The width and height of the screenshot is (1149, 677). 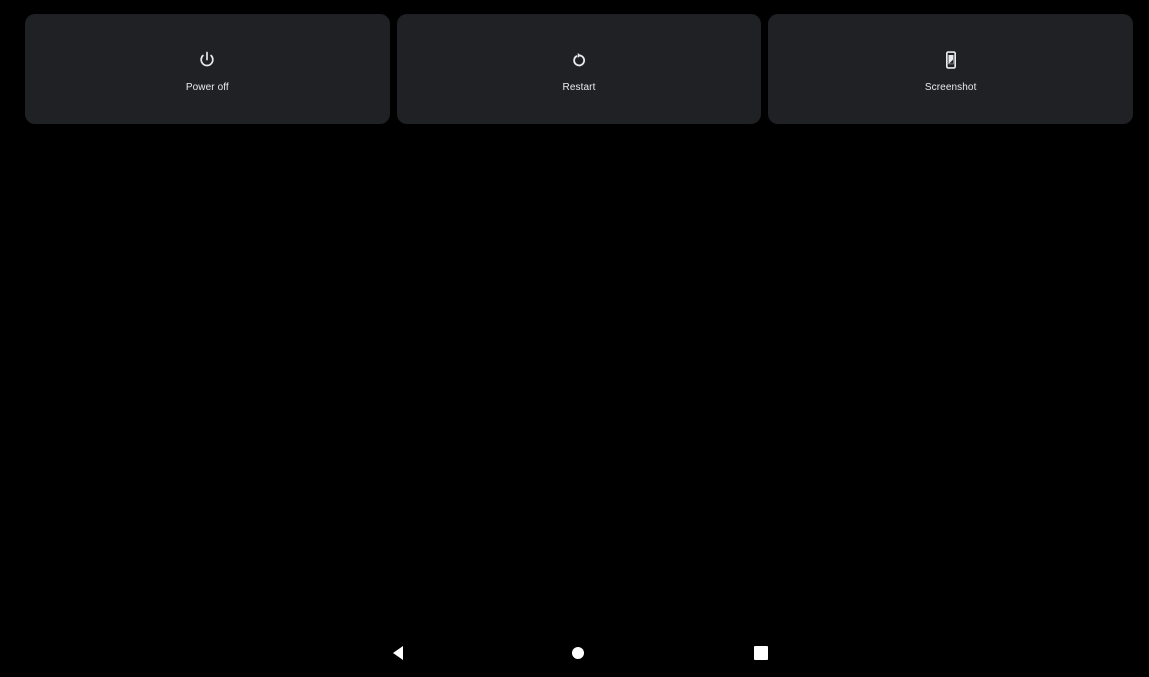 I want to click on recents-button, so click(x=761, y=653).